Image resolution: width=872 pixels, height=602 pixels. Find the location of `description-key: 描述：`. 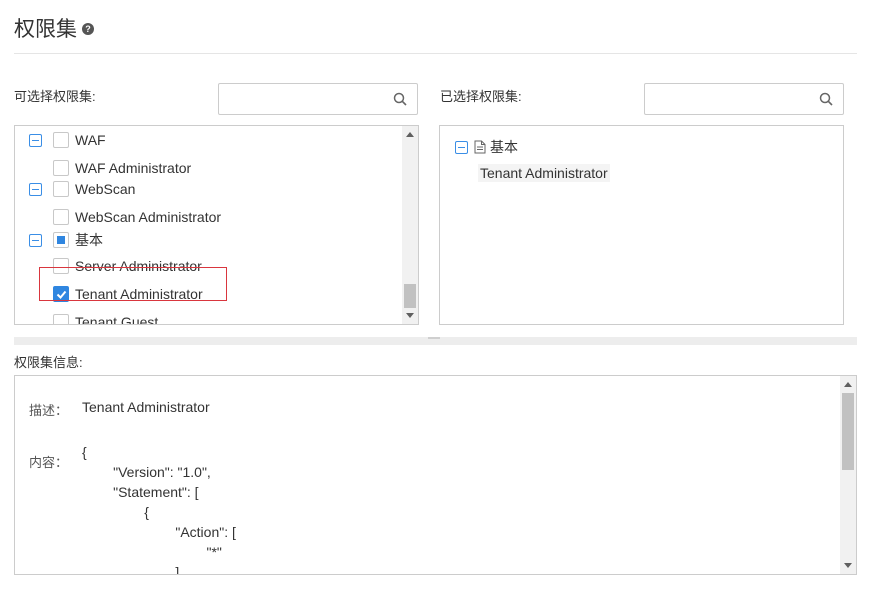

description-key: 描述： is located at coordinates (49, 410).